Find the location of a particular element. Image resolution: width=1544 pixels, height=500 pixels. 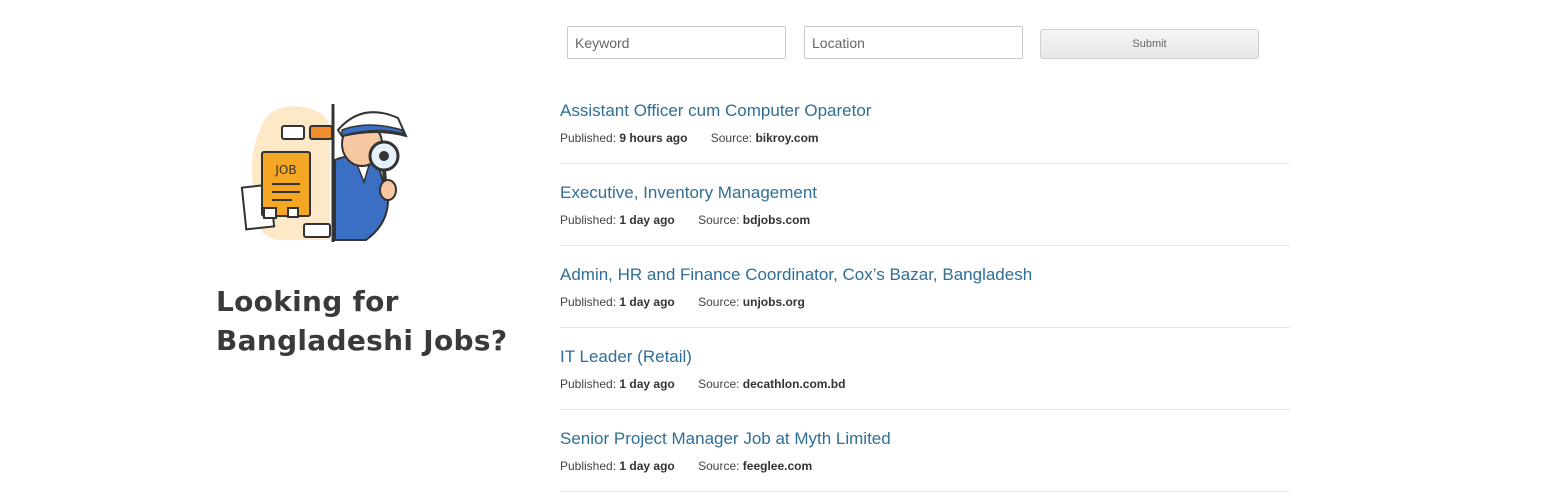

submit-button: Submit is located at coordinates (1149, 44).